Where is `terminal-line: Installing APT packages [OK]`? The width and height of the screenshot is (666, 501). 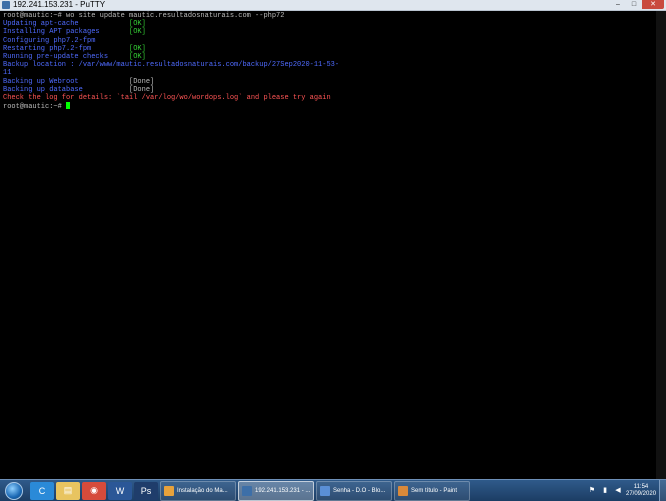
terminal-line: Installing APT packages [OK] is located at coordinates (171, 32).